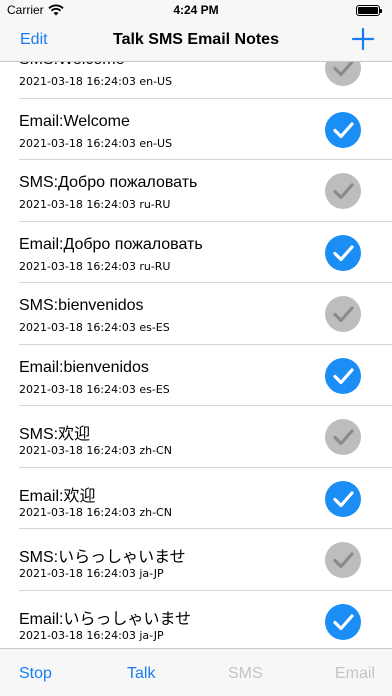 The image size is (392, 696). Describe the element at coordinates (369, 10) in the screenshot. I see `battery-icon` at that location.